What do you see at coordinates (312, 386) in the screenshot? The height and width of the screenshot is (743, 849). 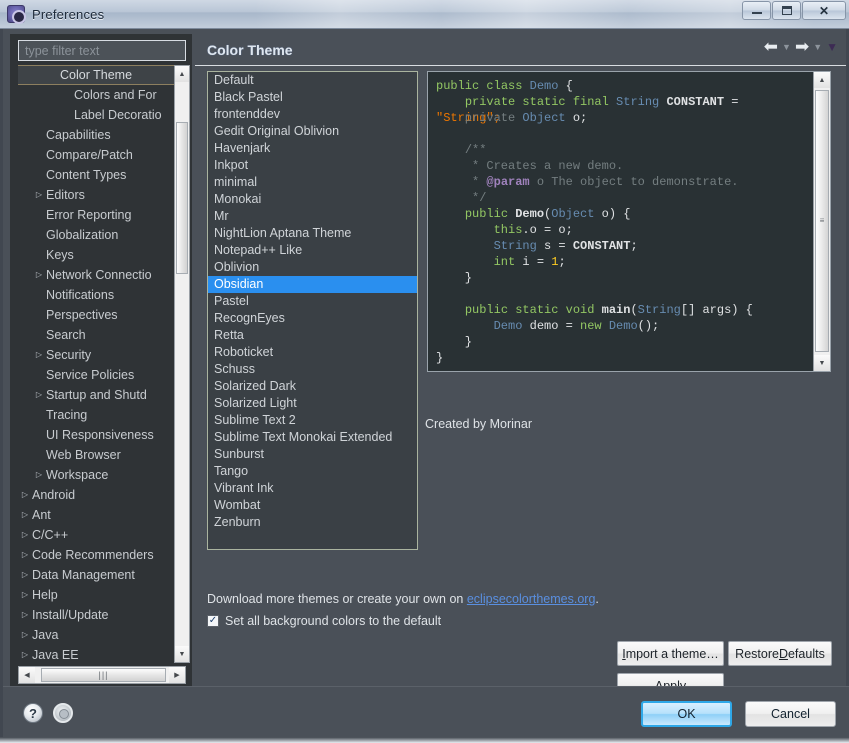 I see `theme-list-item: Solarized Dark` at bounding box center [312, 386].